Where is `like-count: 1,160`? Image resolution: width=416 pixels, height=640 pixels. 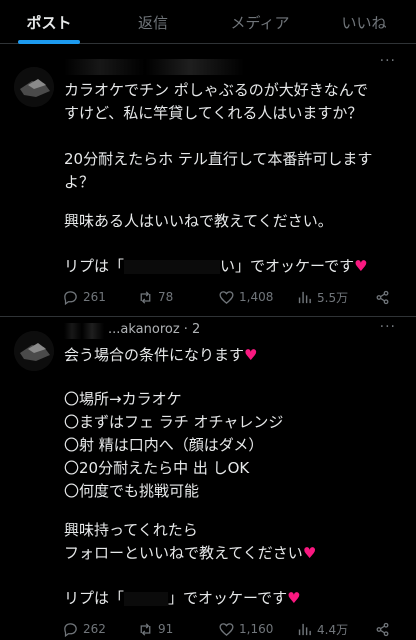
like-count: 1,160 is located at coordinates (256, 629).